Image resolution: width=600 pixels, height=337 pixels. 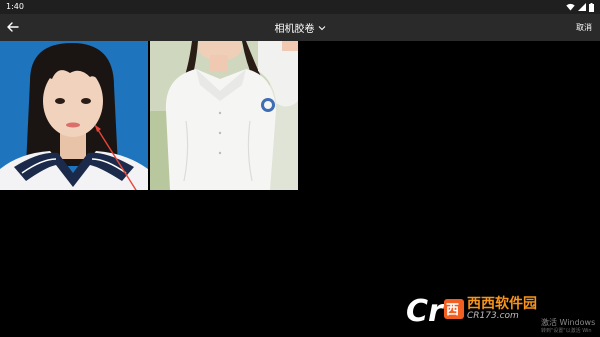 I want to click on page-title: 相机胶卷, so click(x=294, y=29).